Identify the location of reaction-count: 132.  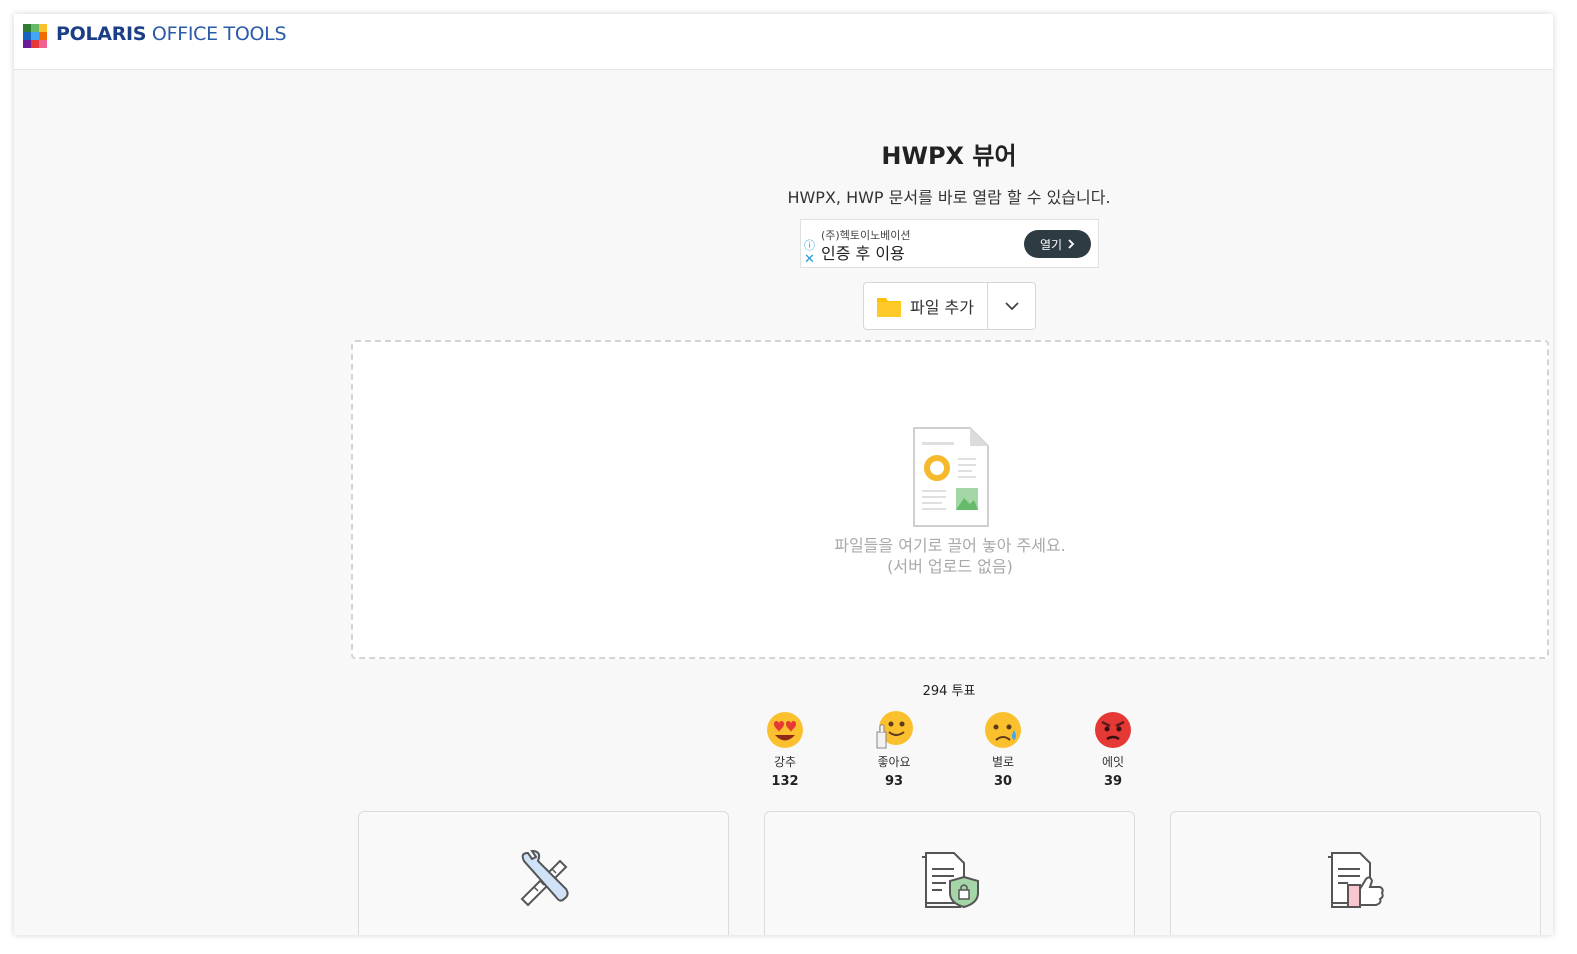
(785, 781).